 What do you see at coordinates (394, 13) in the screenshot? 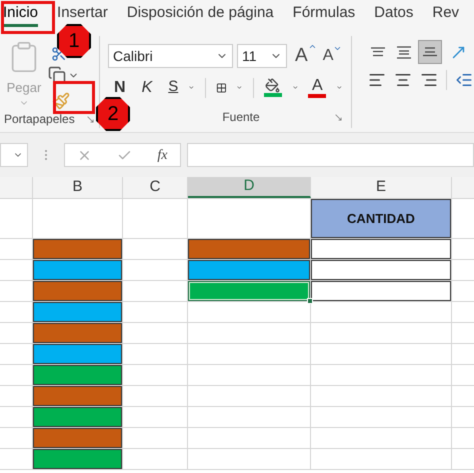
I see `ribbon-tab: Datos` at bounding box center [394, 13].